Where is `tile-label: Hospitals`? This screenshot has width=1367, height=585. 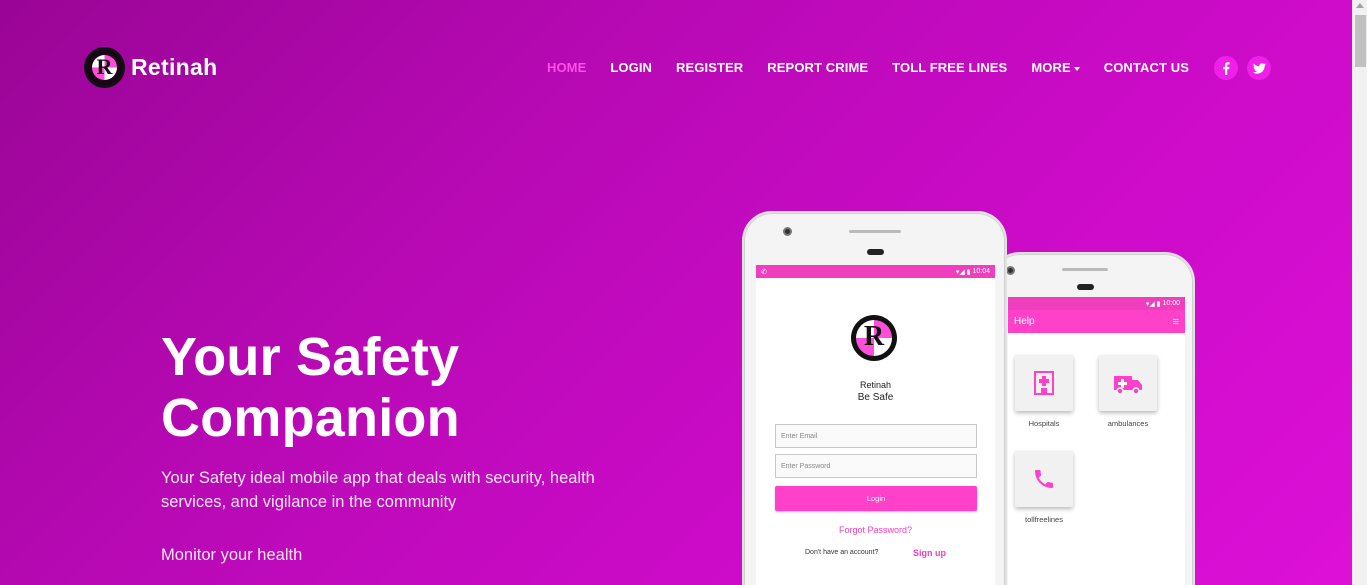 tile-label: Hospitals is located at coordinates (1044, 423).